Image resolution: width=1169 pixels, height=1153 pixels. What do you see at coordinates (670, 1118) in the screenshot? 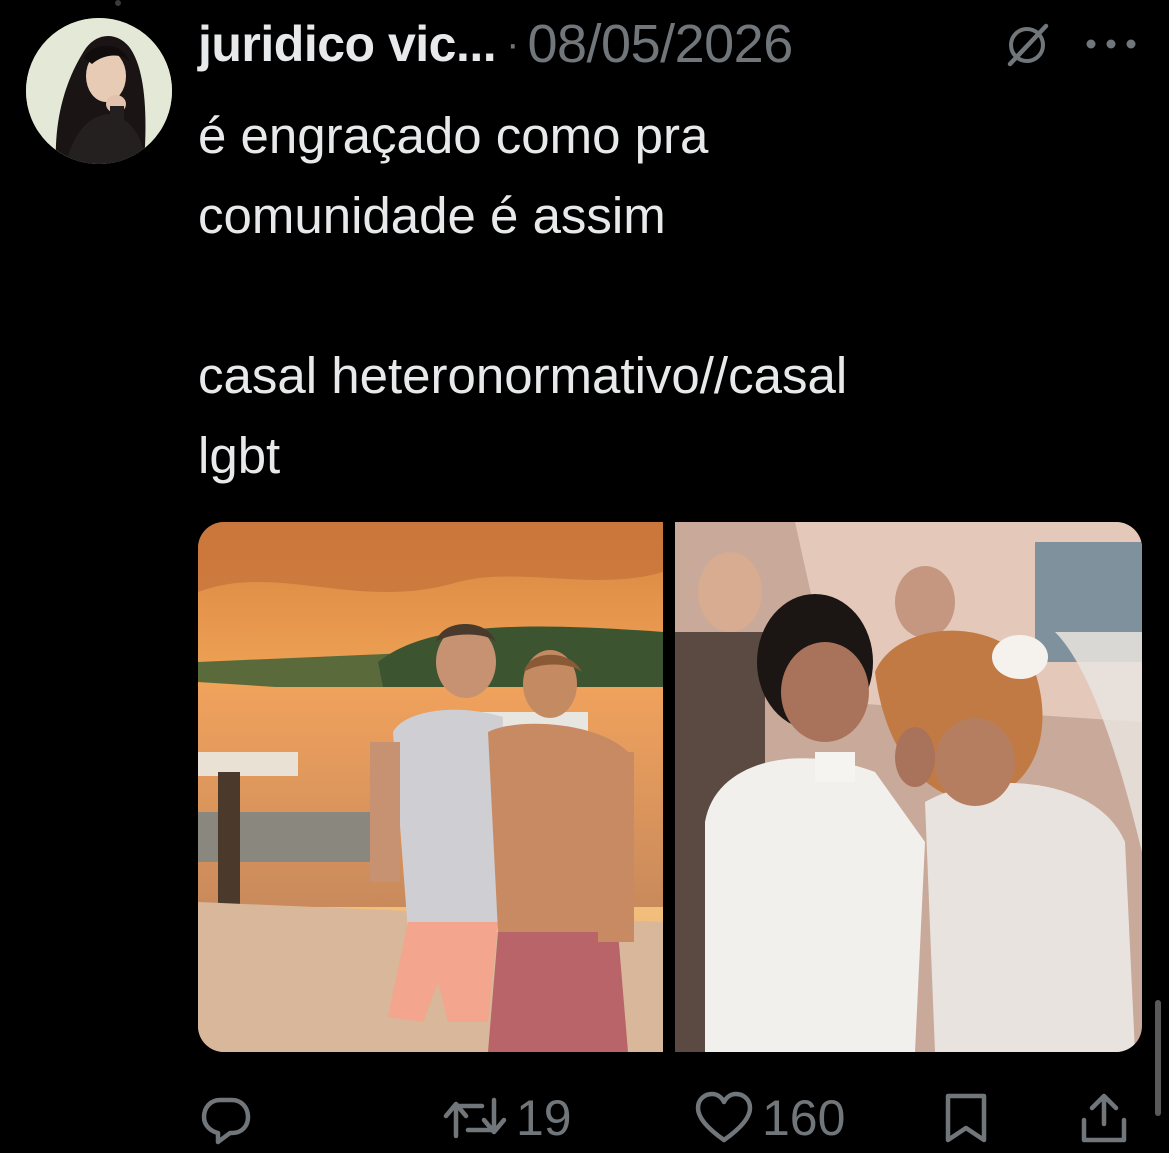
I see `tweet-actions: 19 160` at bounding box center [670, 1118].